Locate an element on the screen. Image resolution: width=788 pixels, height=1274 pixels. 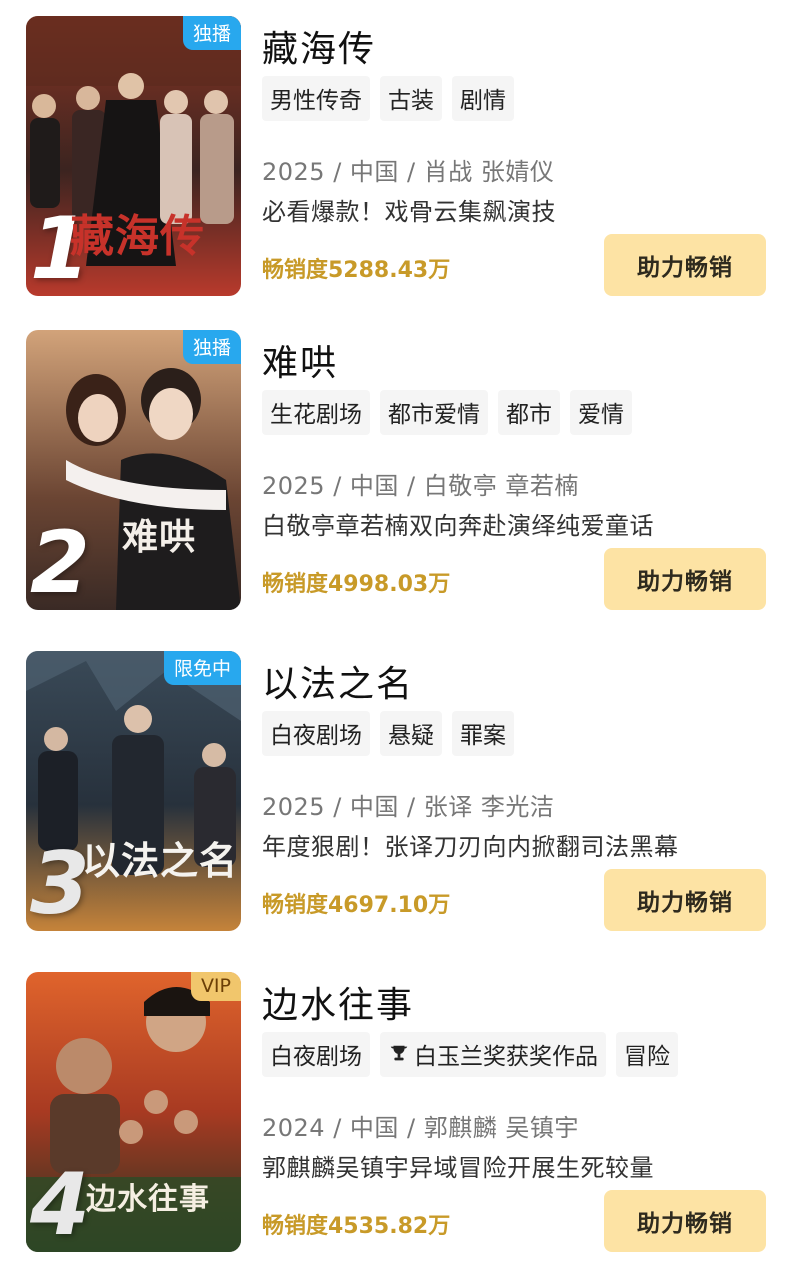
tag: 古装 is located at coordinates (411, 98).